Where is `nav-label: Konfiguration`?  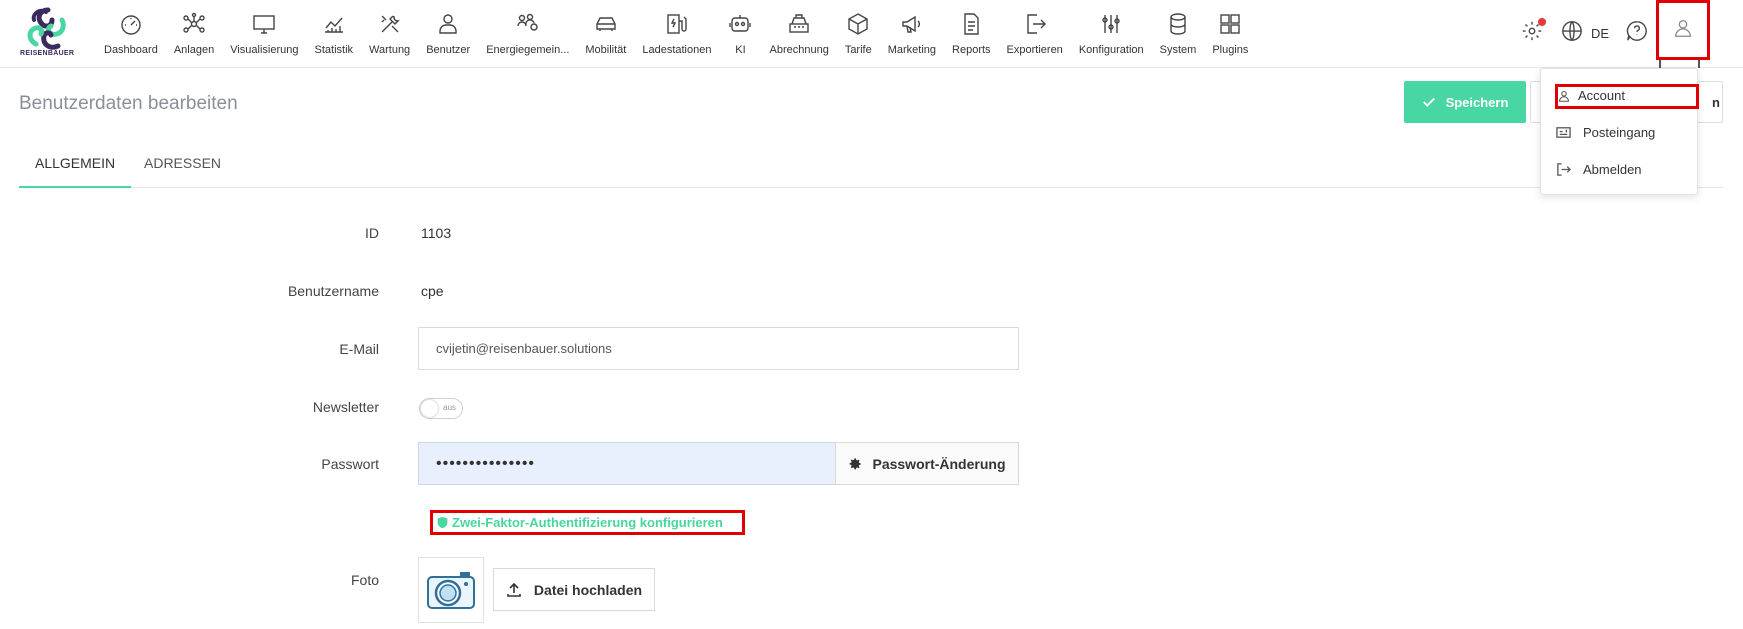
nav-label: Konfiguration is located at coordinates (1111, 50).